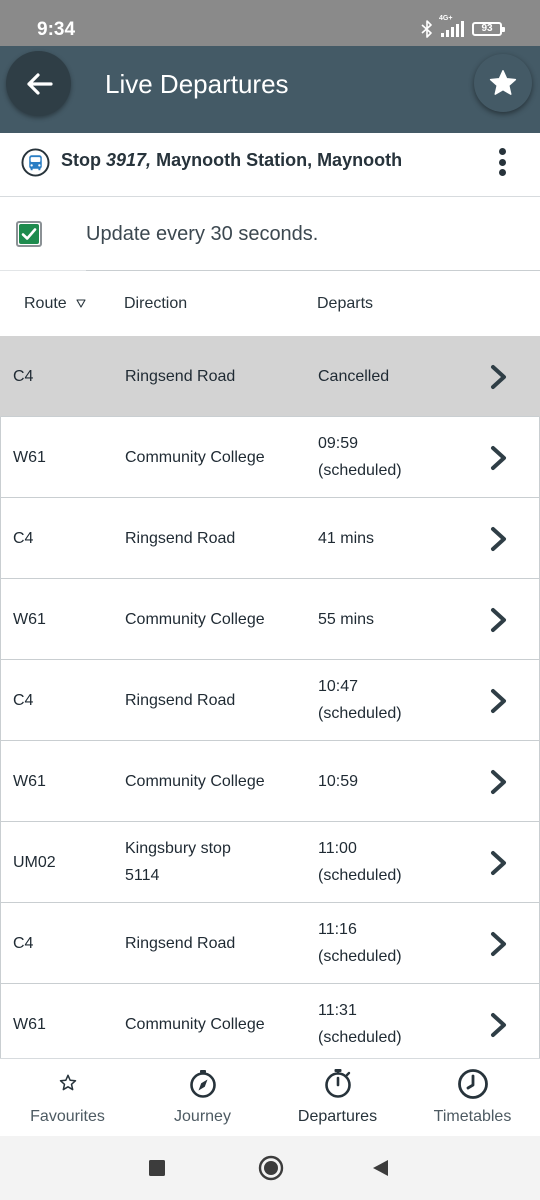  Describe the element at coordinates (337, 1116) in the screenshot. I see `nav-label: Departures` at that location.